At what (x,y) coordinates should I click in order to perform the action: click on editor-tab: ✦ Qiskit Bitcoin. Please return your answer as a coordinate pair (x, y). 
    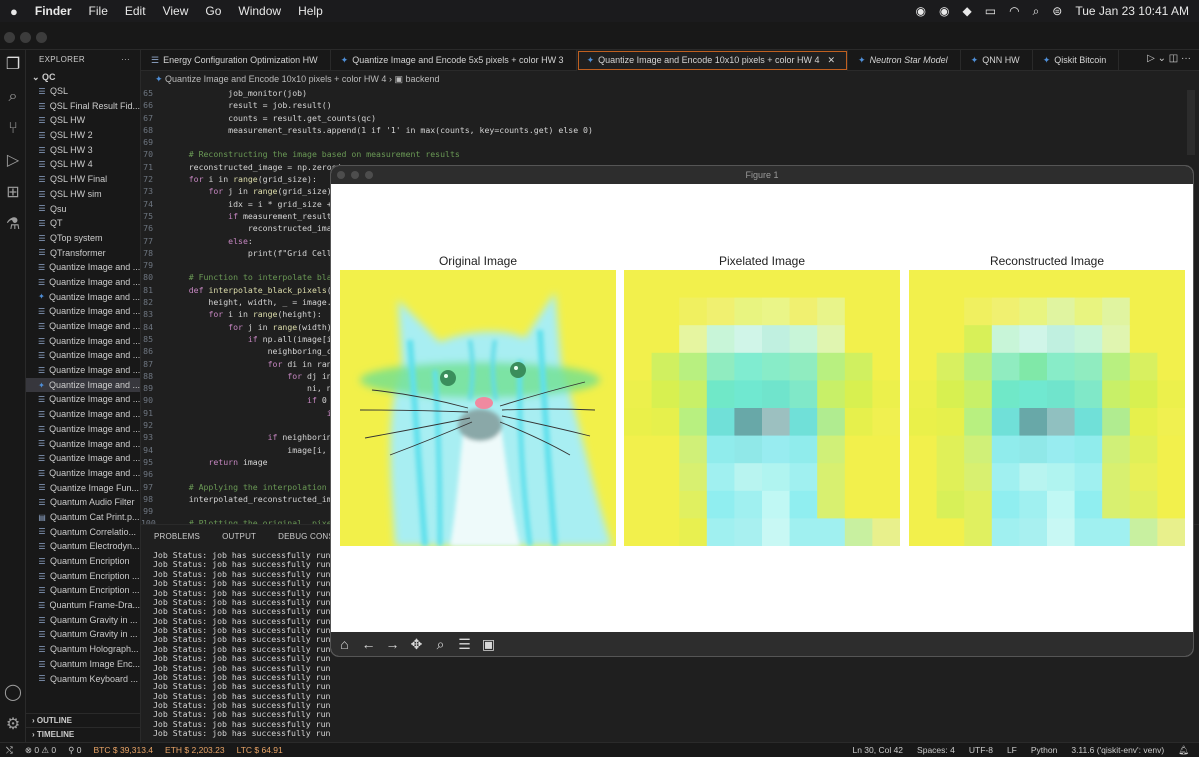
    Looking at the image, I should click on (1076, 60).